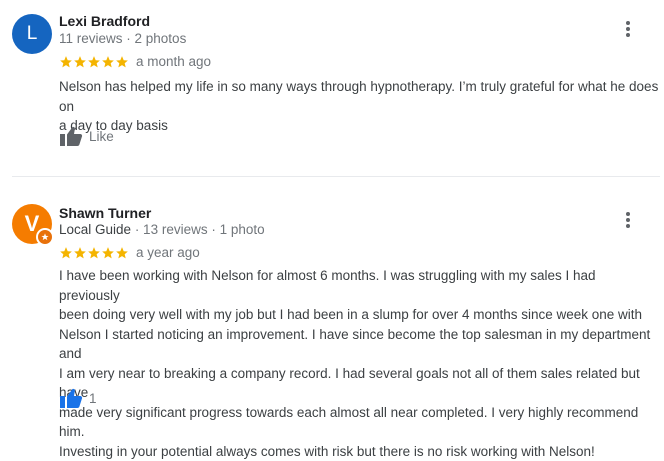 The width and height of the screenshot is (664, 461). Describe the element at coordinates (45, 237) in the screenshot. I see `local-guide-badge-icon` at that location.